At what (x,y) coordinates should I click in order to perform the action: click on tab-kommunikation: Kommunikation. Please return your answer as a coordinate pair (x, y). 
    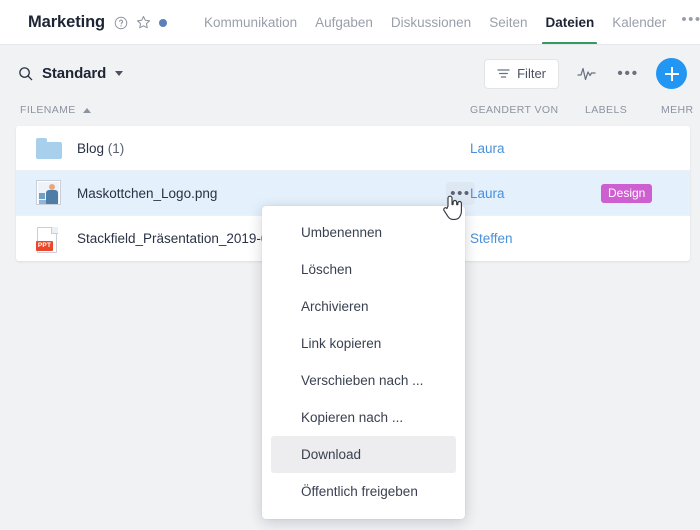
    Looking at the image, I should click on (250, 22).